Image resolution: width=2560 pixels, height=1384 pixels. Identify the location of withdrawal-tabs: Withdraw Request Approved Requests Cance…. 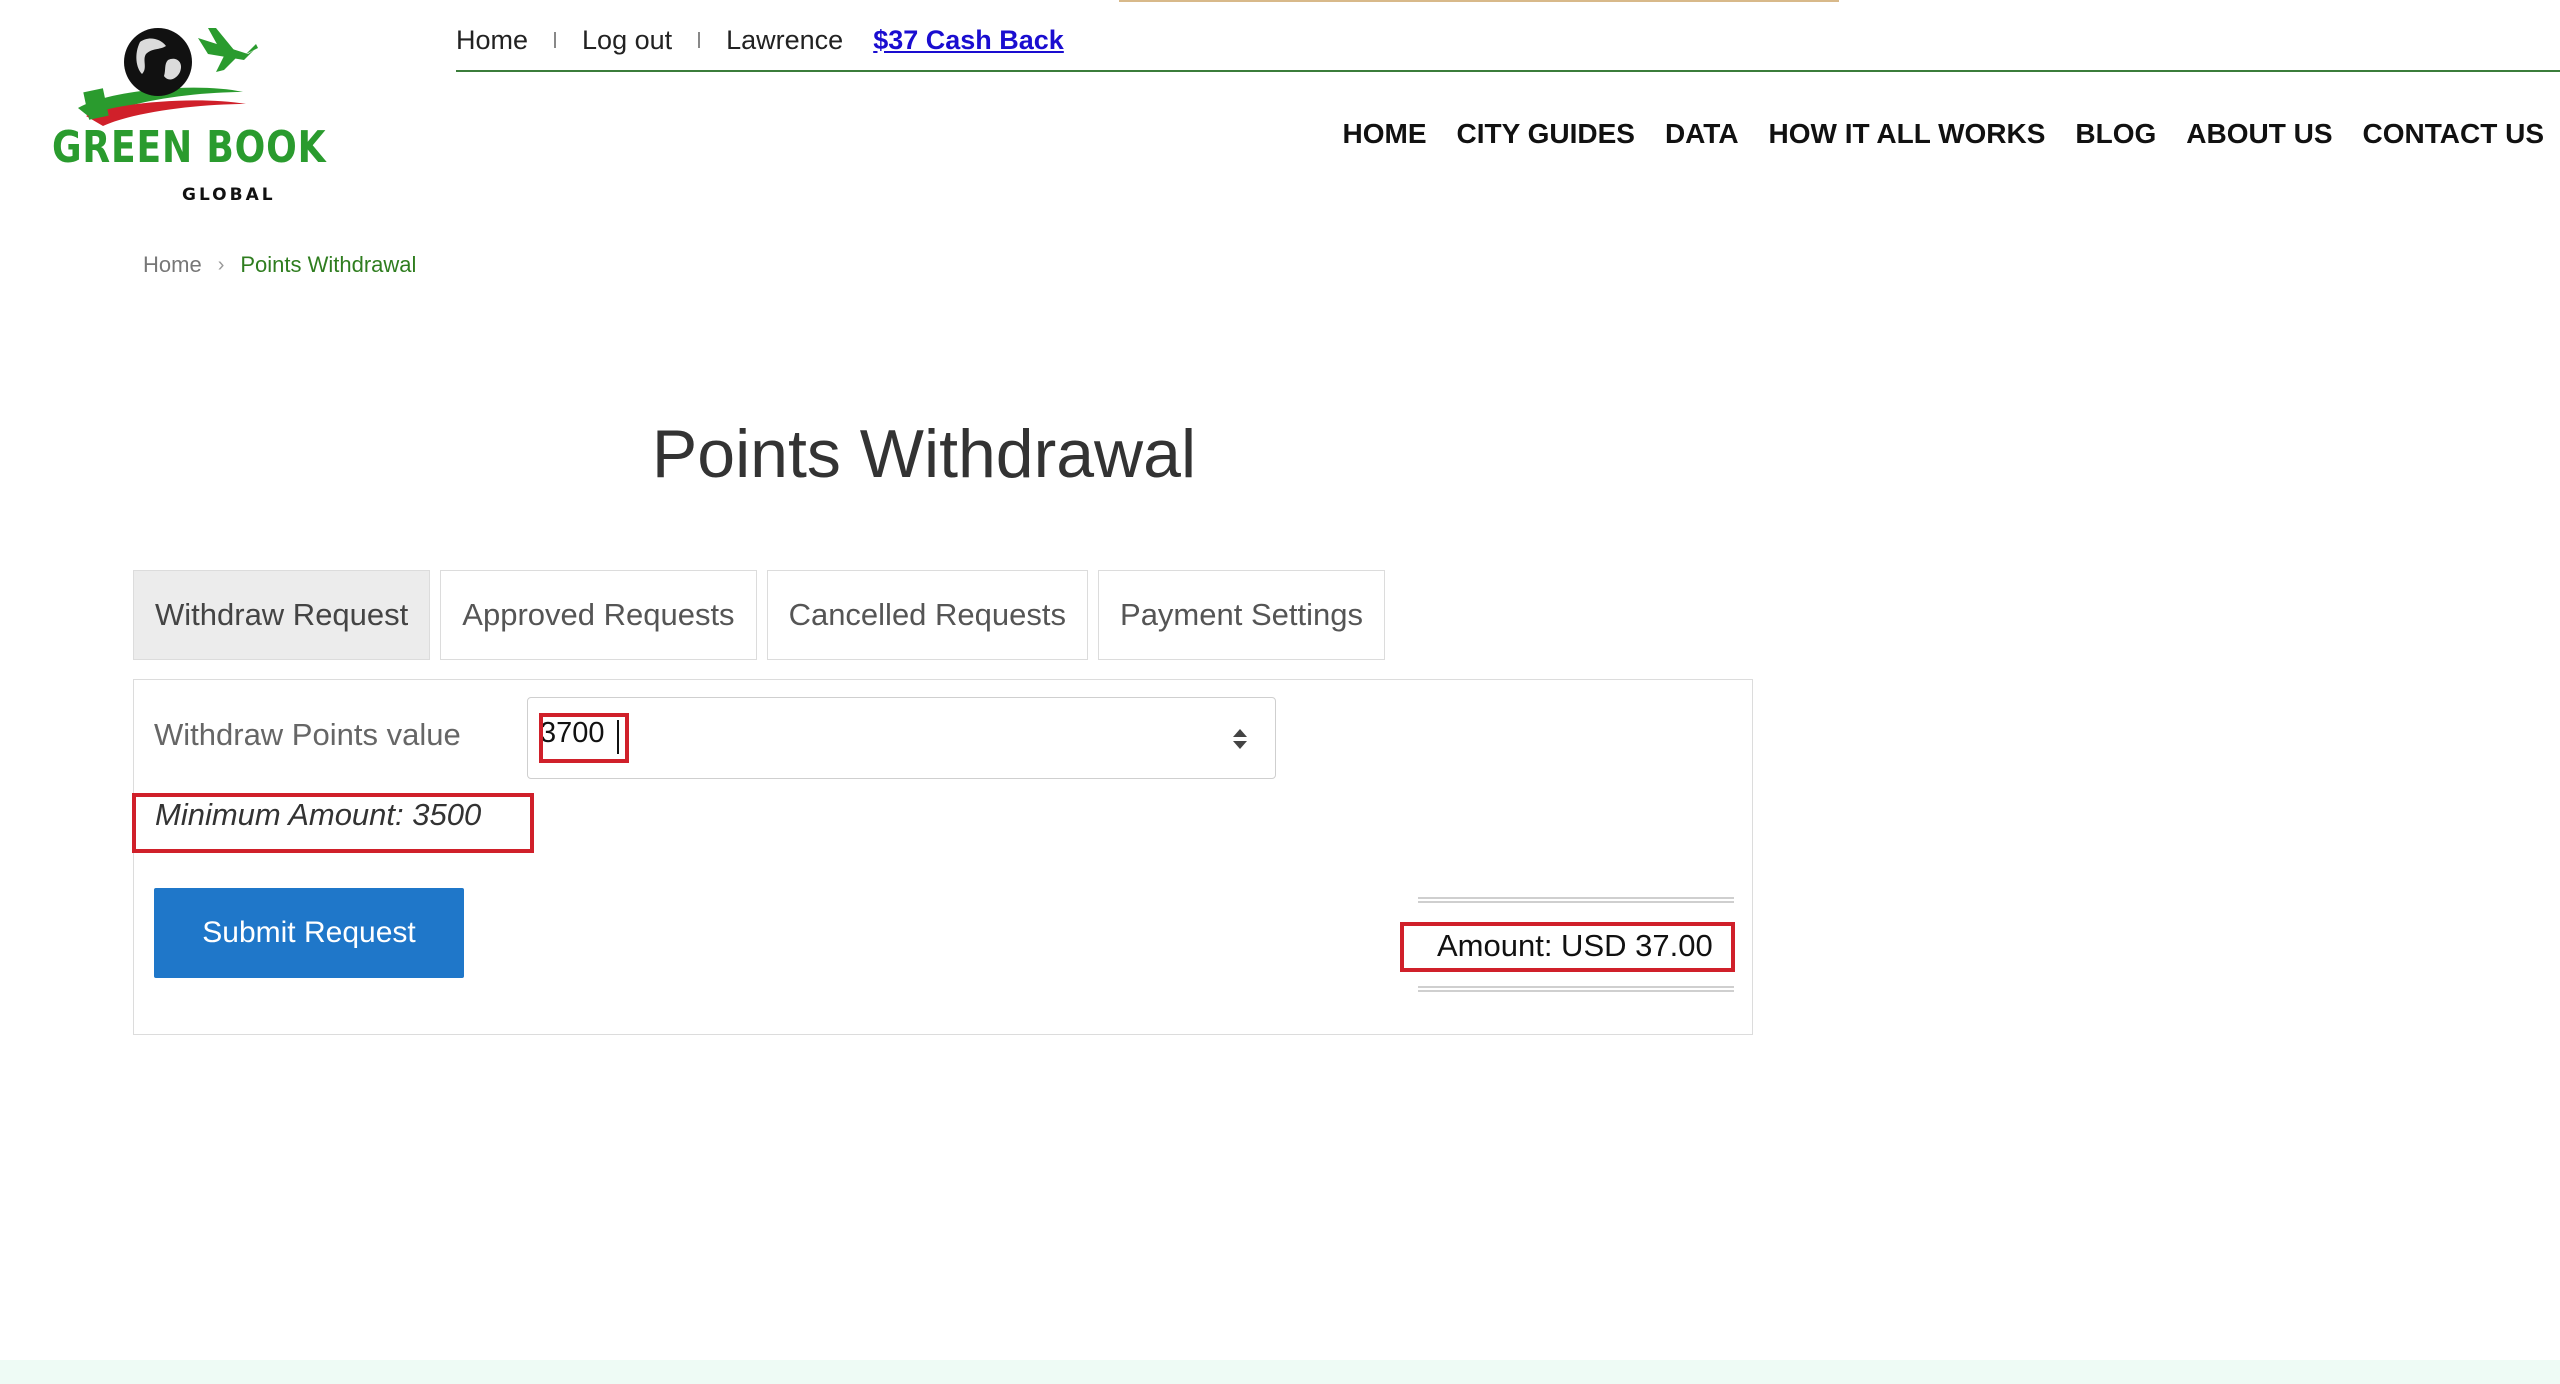
(759, 615).